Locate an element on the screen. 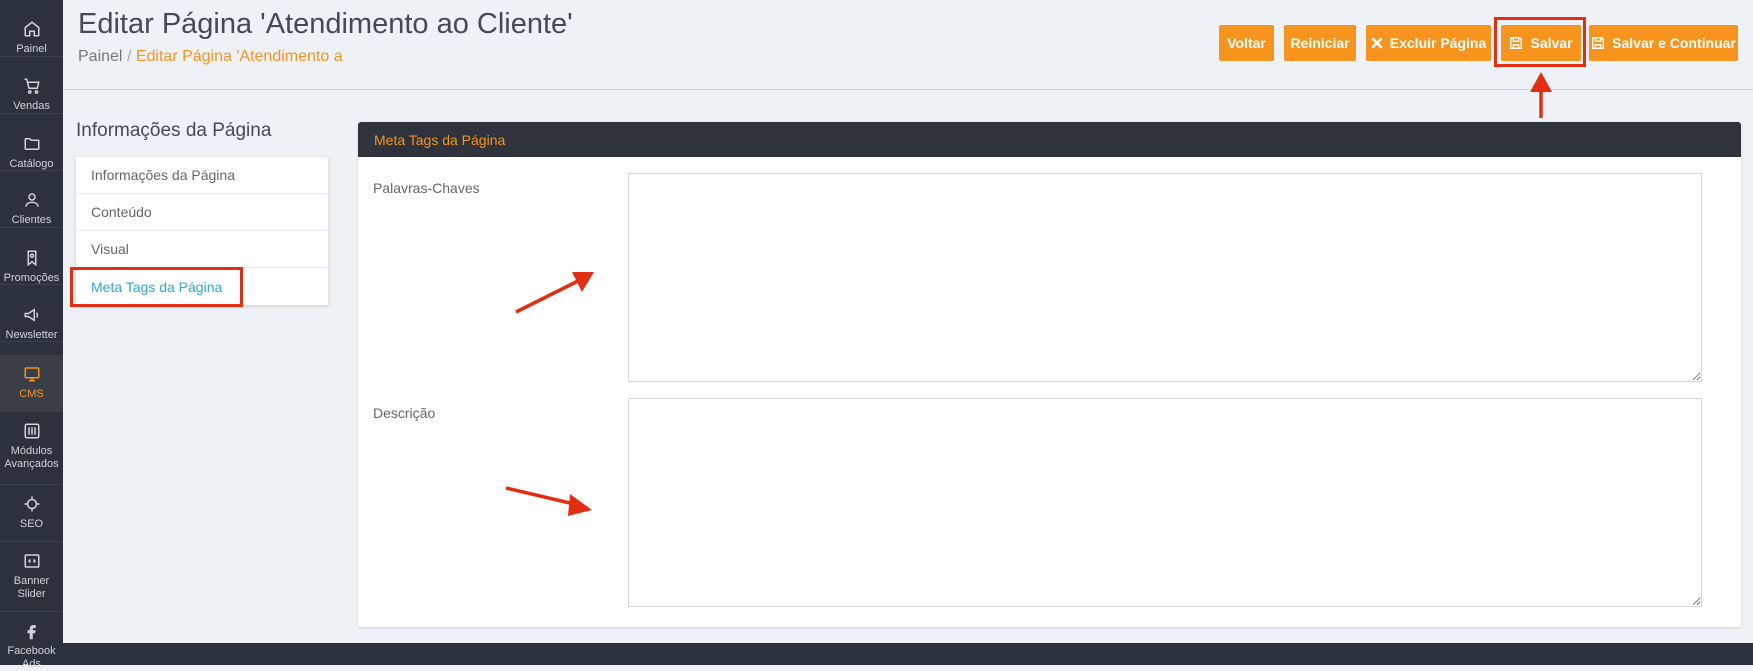 The height and width of the screenshot is (671, 1753). code-icon is located at coordinates (32, 561).